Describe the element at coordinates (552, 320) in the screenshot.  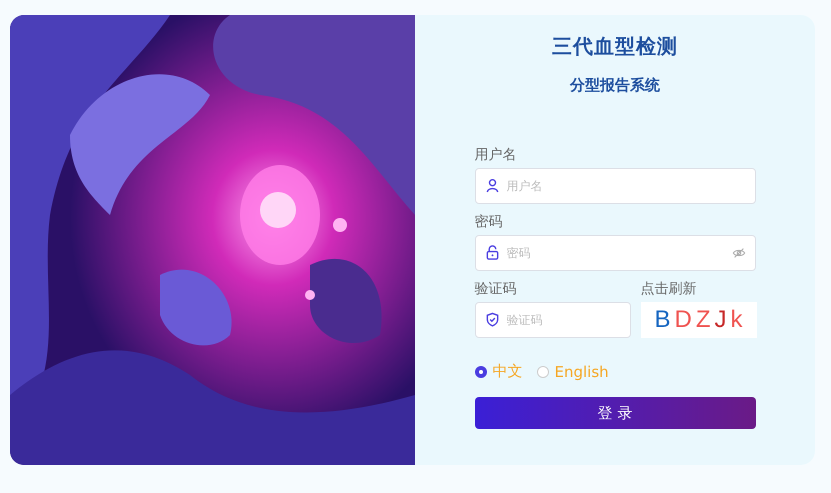
I see `input-field: 验证码` at that location.